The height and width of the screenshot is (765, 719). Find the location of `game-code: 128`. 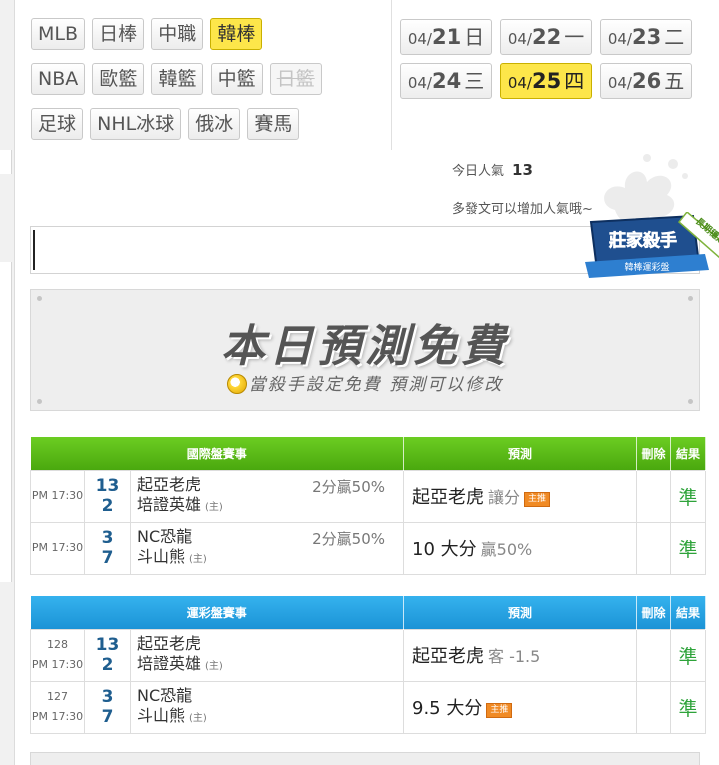

game-code: 128 is located at coordinates (57, 644).